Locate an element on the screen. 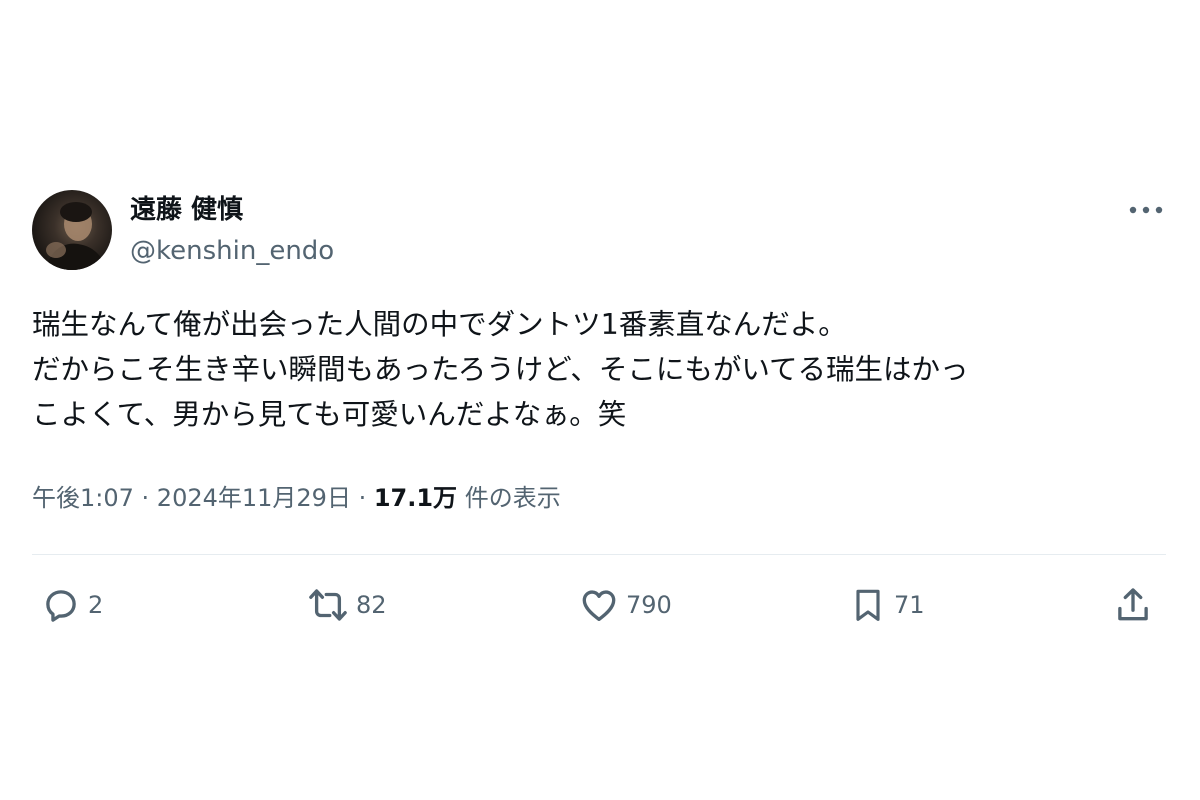  heart-icon is located at coordinates (599, 606).